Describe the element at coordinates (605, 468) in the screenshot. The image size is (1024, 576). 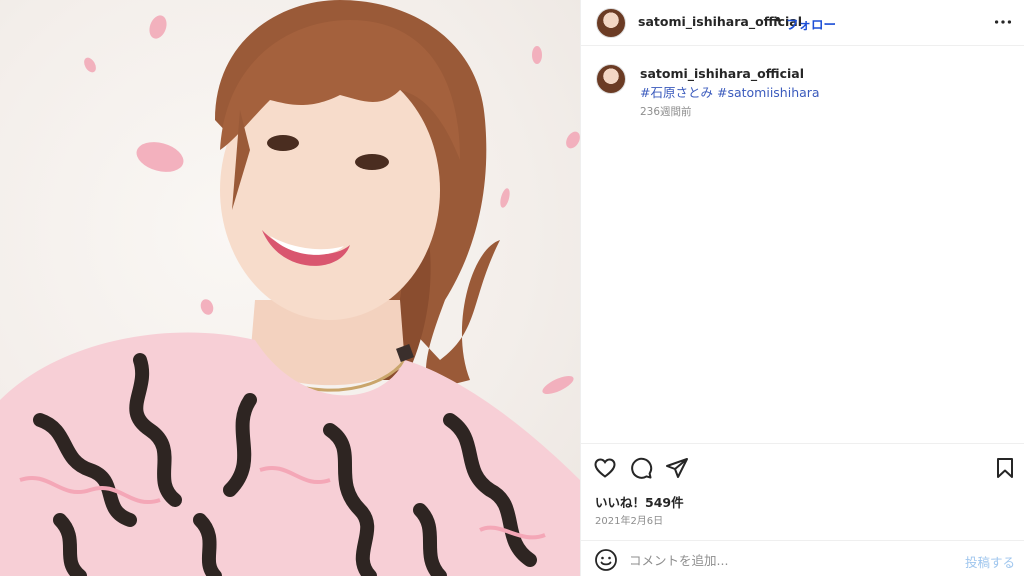
I see `heart-icon` at that location.